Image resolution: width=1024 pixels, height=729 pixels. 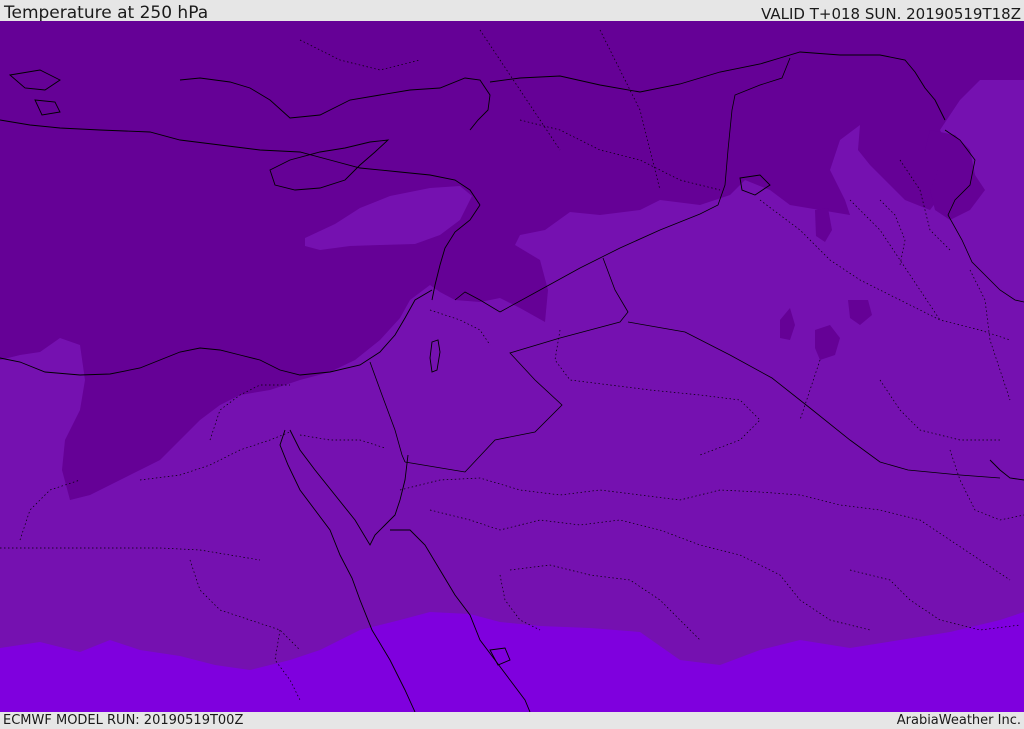 I want to click on model-run-label: ECMWF MODEL RUN: 20190519T00Z, so click(x=123, y=720).